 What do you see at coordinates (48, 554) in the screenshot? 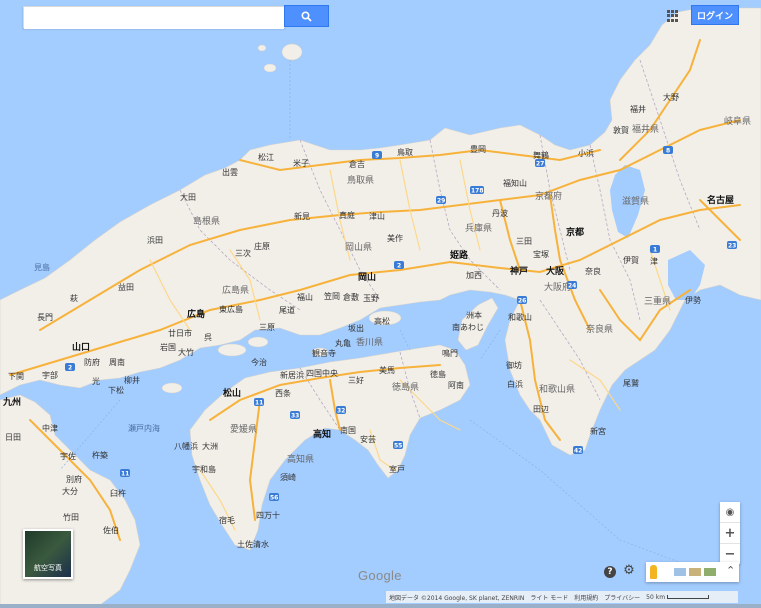
I see `satellite-toggle: 航空写真` at bounding box center [48, 554].